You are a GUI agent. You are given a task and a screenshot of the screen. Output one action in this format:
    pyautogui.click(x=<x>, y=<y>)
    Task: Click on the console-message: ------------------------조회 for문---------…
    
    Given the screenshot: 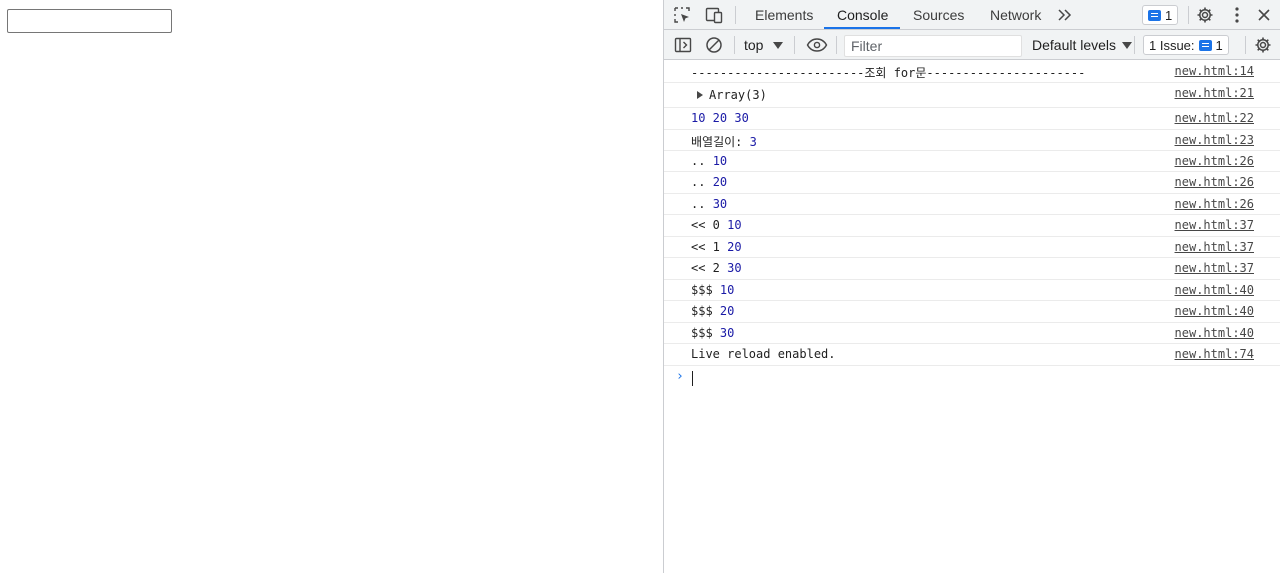 What is the action you would take?
    pyautogui.click(x=972, y=72)
    